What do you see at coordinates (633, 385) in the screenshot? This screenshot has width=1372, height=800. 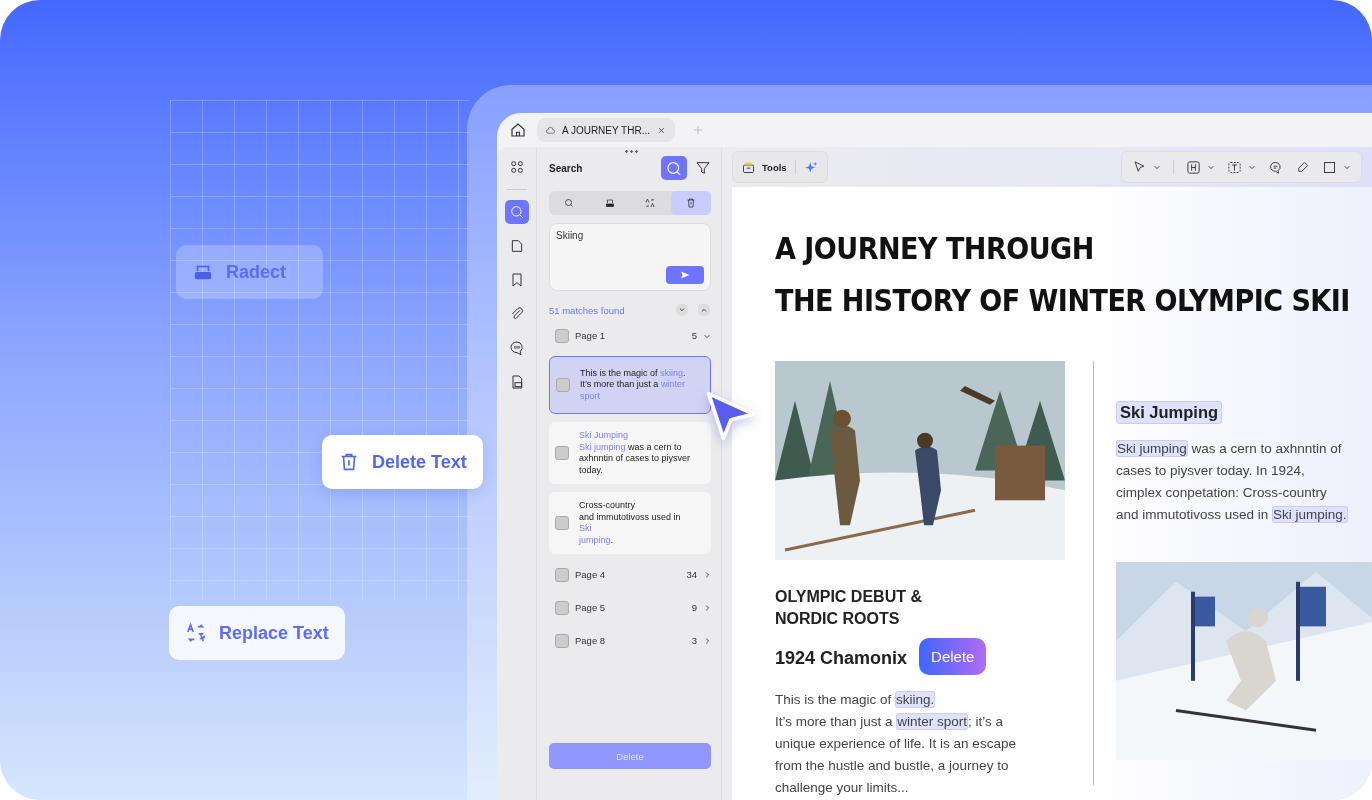 I see `result-text: This is the magic of skiing. It’s more than just a winter sport` at bounding box center [633, 385].